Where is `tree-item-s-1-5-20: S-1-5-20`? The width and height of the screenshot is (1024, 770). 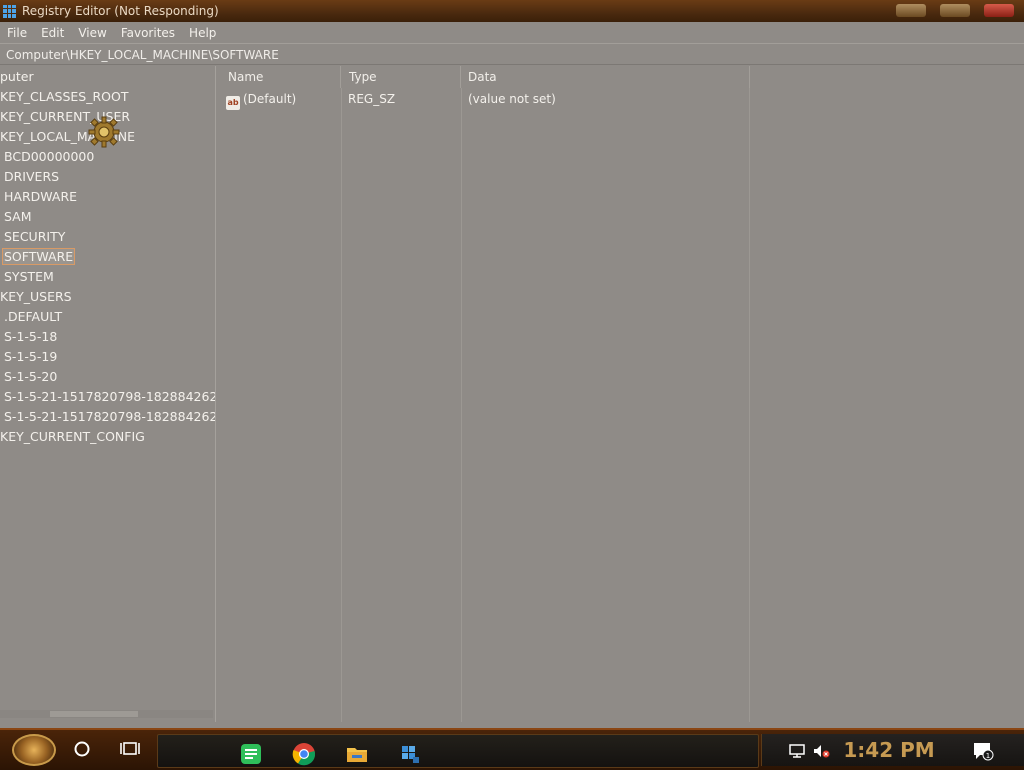 tree-item-s-1-5-20: S-1-5-20 is located at coordinates (30, 377).